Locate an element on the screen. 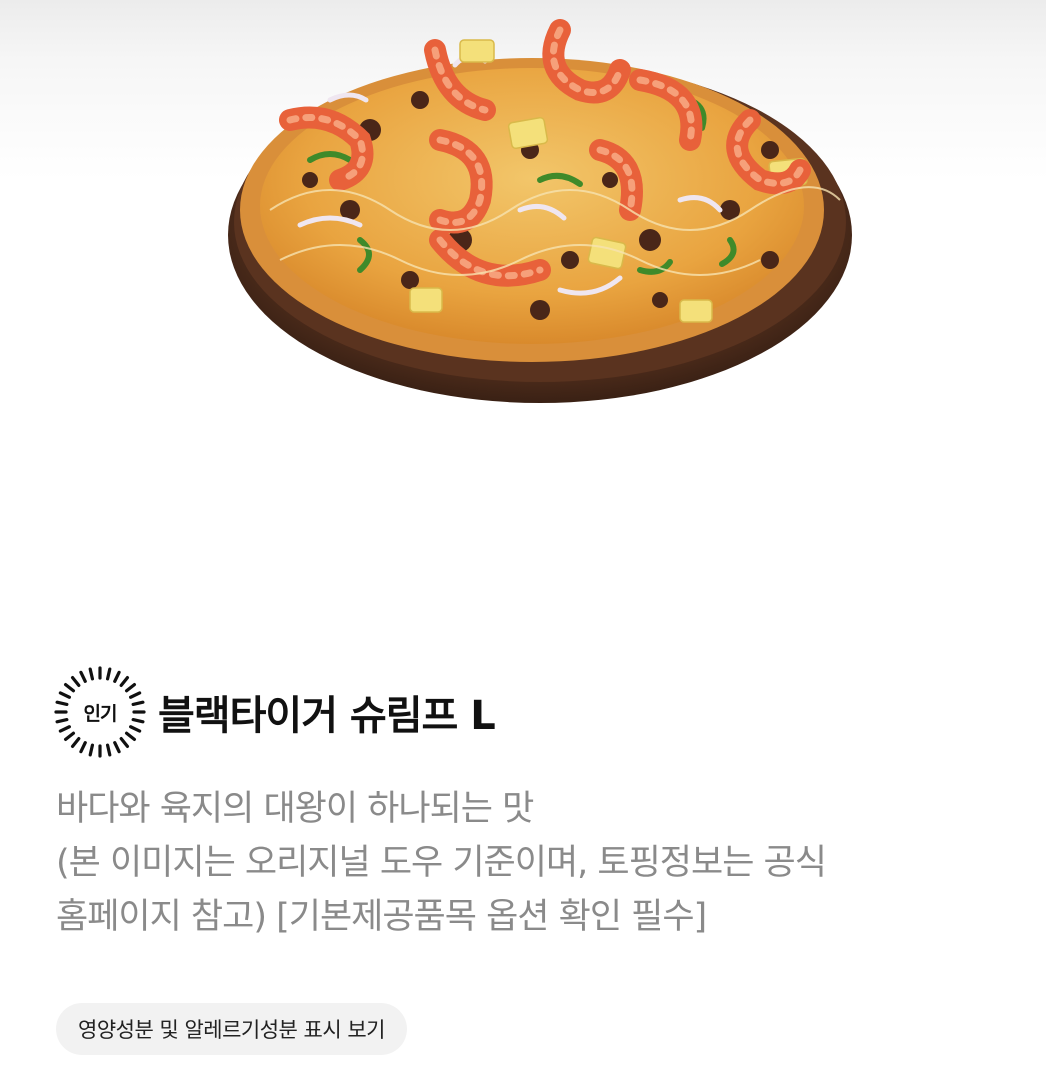 This screenshot has height=1081, width=1046. popular-badge-label: 인기 is located at coordinates (100, 713).